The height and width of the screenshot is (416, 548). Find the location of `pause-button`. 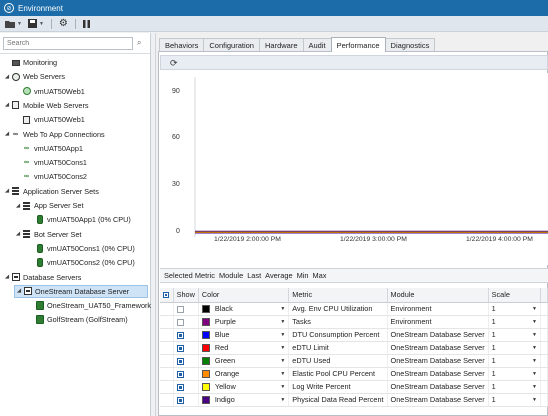

pause-button is located at coordinates (86, 24).